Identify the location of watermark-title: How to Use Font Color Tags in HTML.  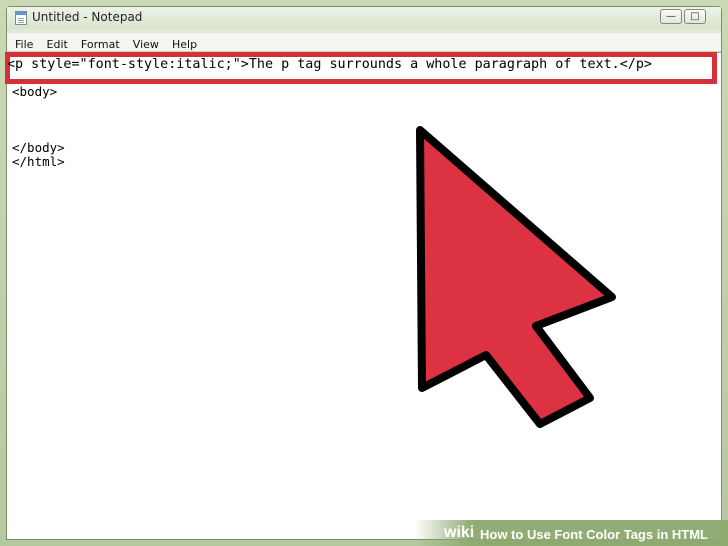
(594, 534).